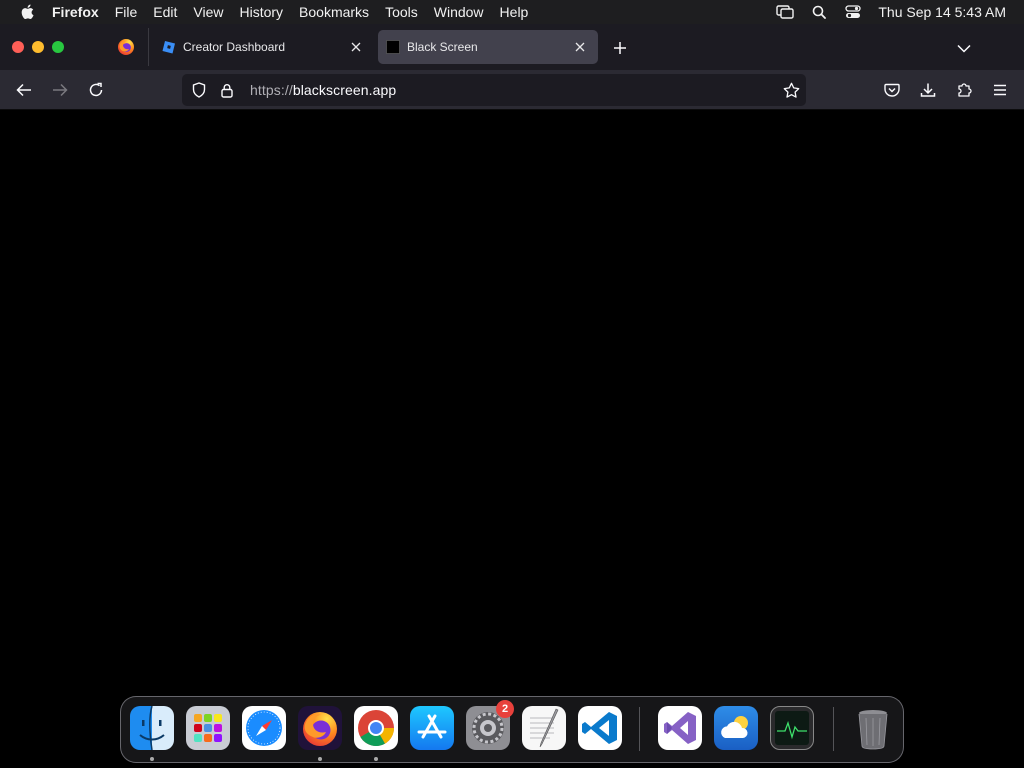 The height and width of the screenshot is (768, 1024). I want to click on pocket-icon, so click(892, 90).